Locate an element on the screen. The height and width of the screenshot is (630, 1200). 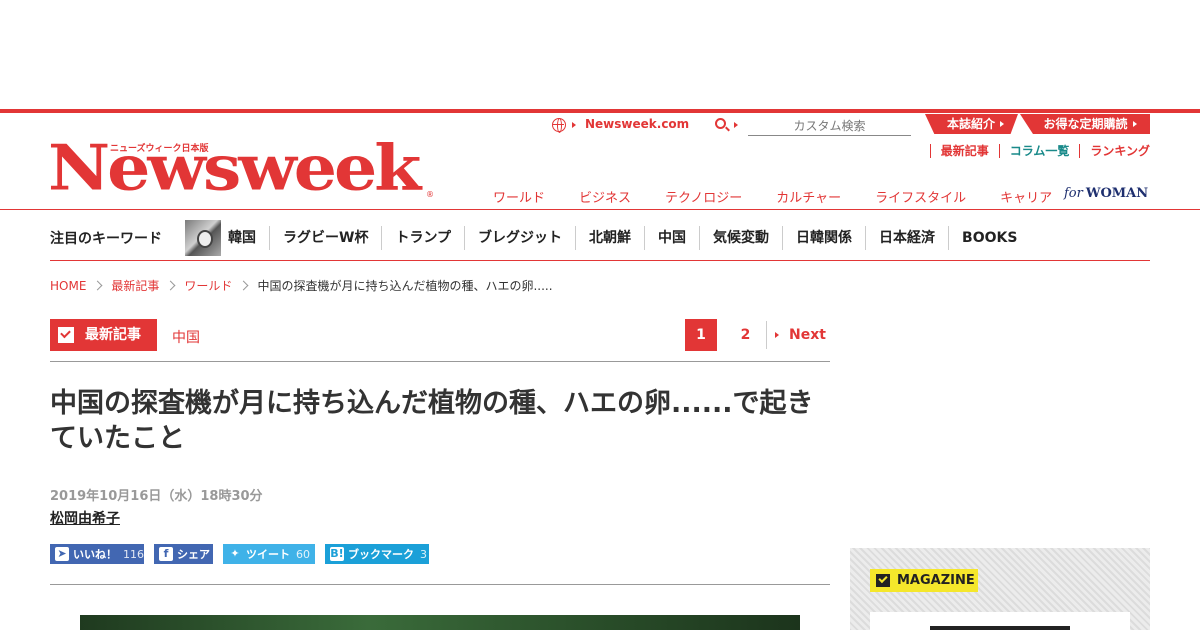
page-link: 2 is located at coordinates (746, 335).